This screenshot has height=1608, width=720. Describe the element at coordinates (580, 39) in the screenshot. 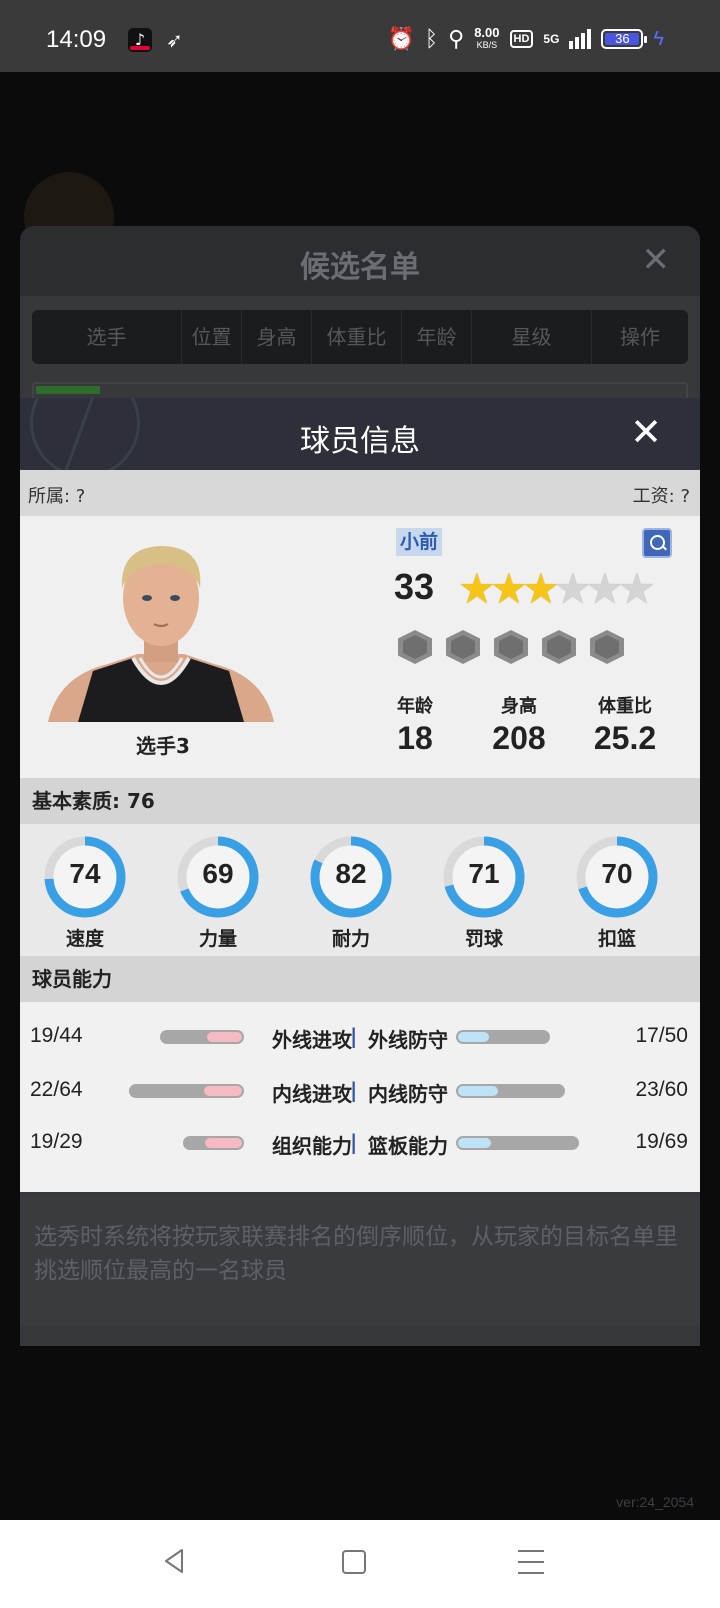

I see `signal-icon` at that location.